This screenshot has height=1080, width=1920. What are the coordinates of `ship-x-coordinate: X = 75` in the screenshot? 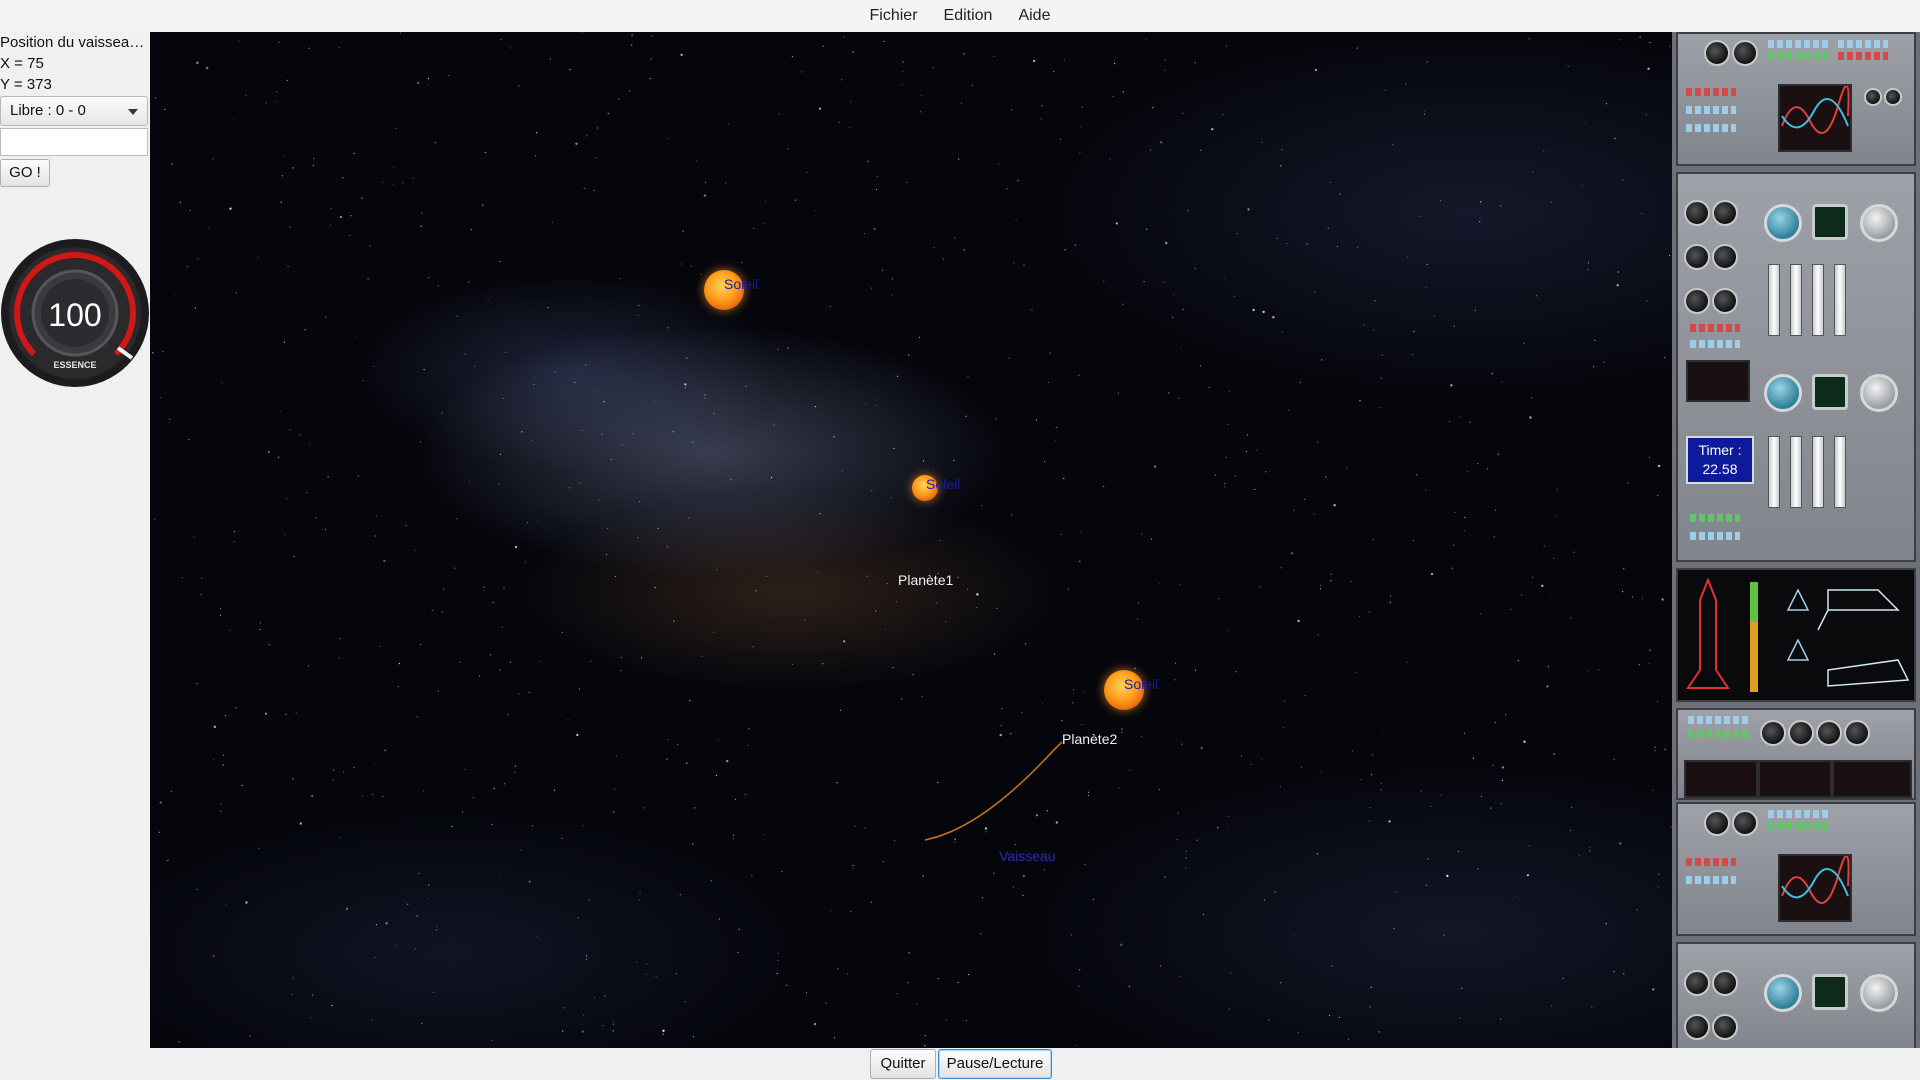 It's located at (22, 63).